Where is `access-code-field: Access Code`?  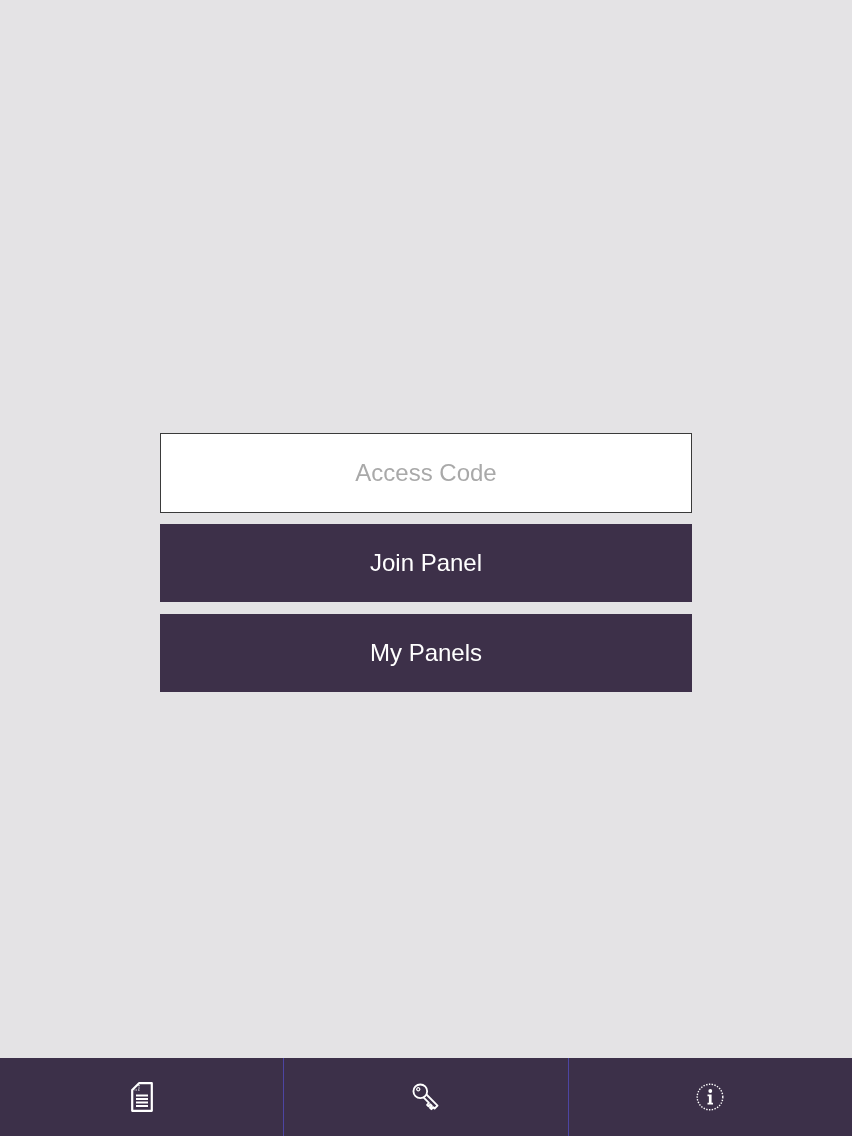
access-code-field: Access Code is located at coordinates (426, 473).